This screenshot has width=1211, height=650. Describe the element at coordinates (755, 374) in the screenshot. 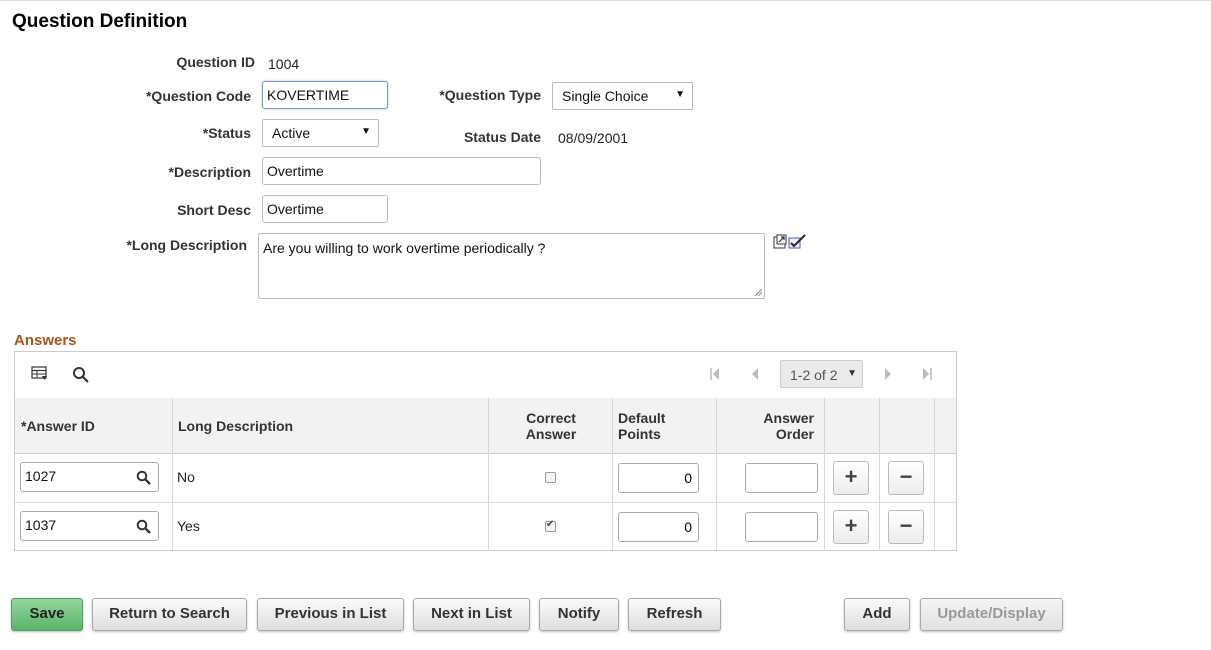

I see `previous-page-icon` at that location.